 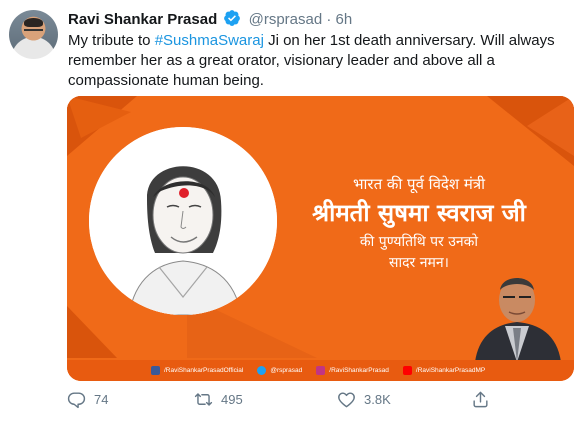 I want to click on social-instagram-label: /RaviShankarPrasad, so click(x=359, y=370).